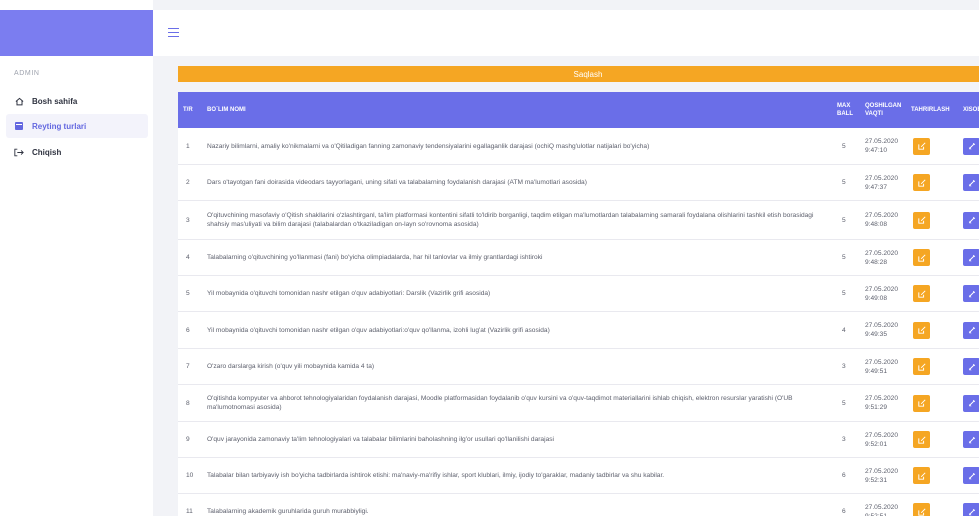 Image resolution: width=979 pixels, height=516 pixels. What do you see at coordinates (77, 126) in the screenshot?
I see `sidebar-item-rating-types: Reyting turlari` at bounding box center [77, 126].